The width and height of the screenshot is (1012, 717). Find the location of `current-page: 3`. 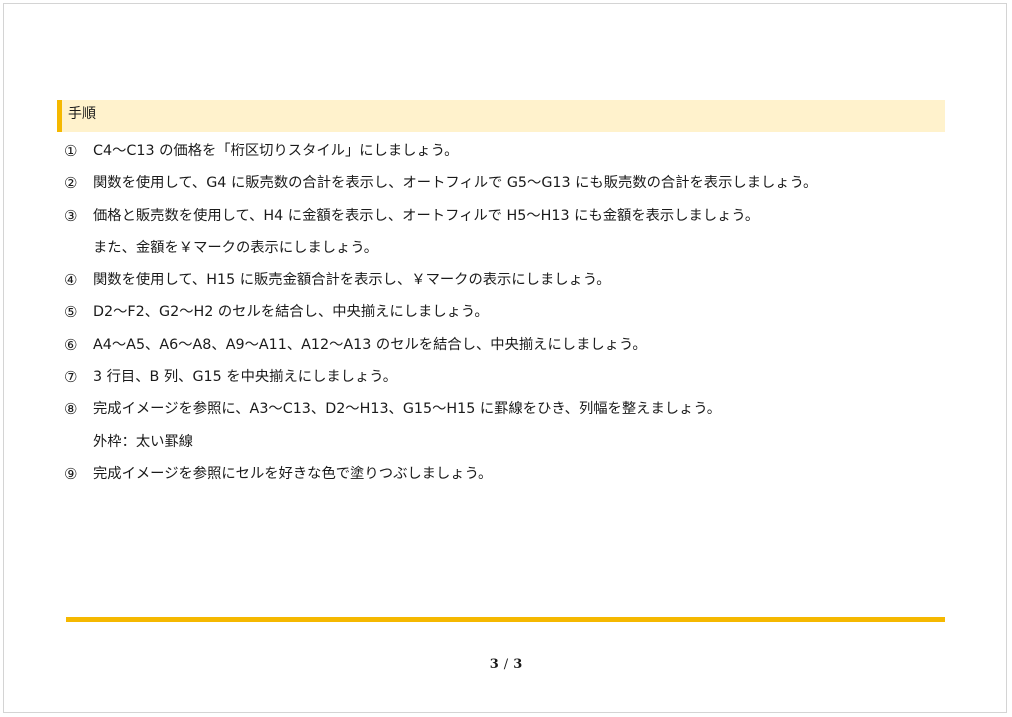

current-page: 3 is located at coordinates (494, 664).